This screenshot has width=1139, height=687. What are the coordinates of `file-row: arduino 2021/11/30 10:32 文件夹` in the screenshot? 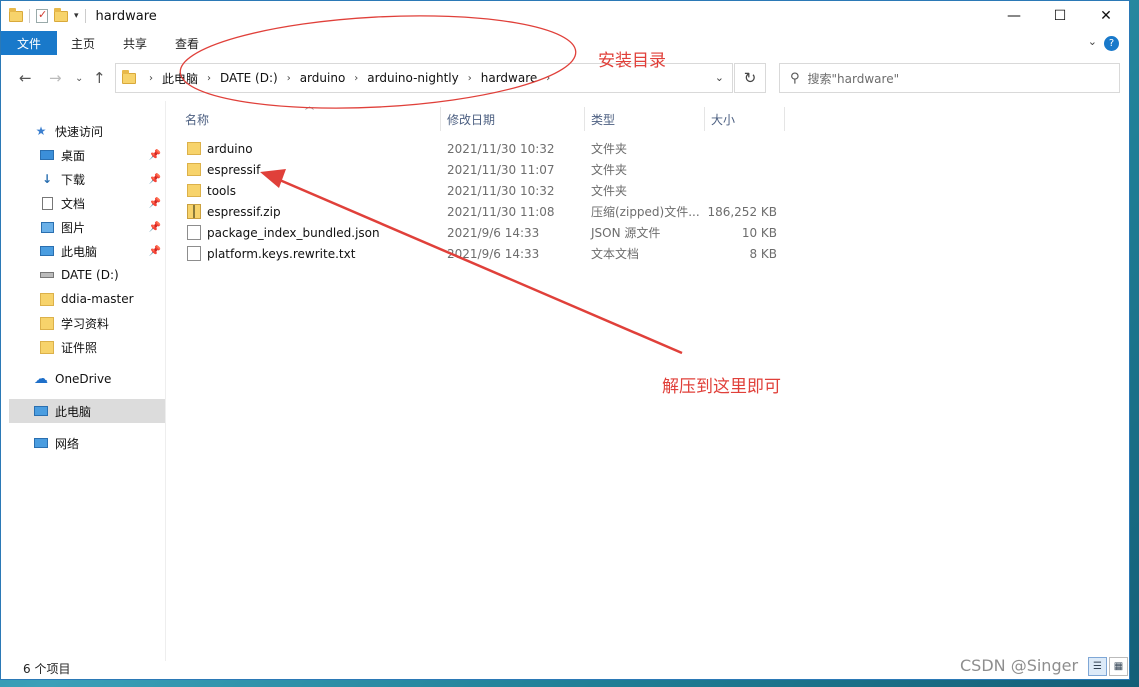 It's located at (478, 148).